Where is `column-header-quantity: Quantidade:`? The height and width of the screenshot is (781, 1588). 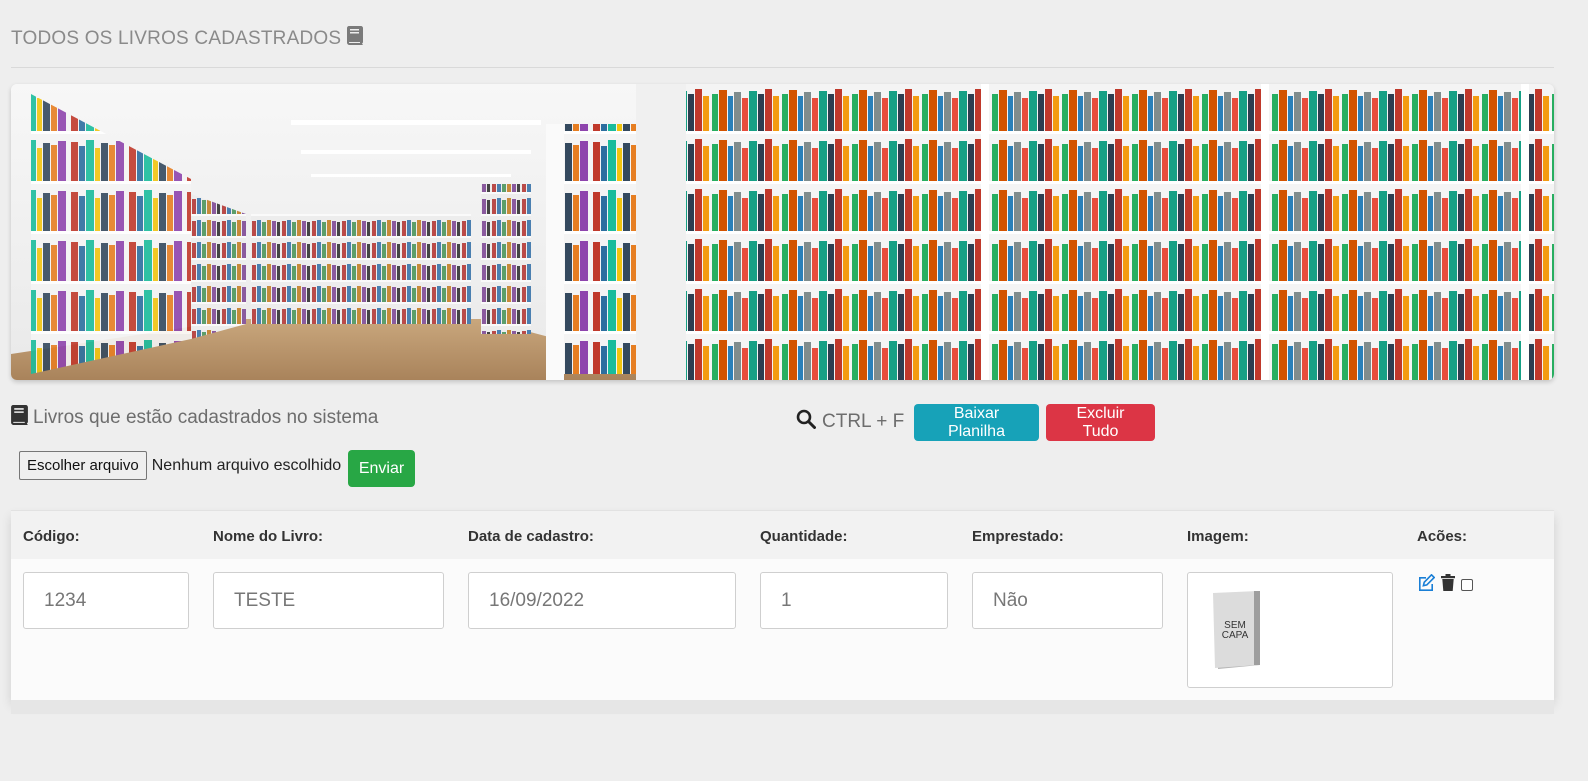
column-header-quantity: Quantidade: is located at coordinates (804, 536).